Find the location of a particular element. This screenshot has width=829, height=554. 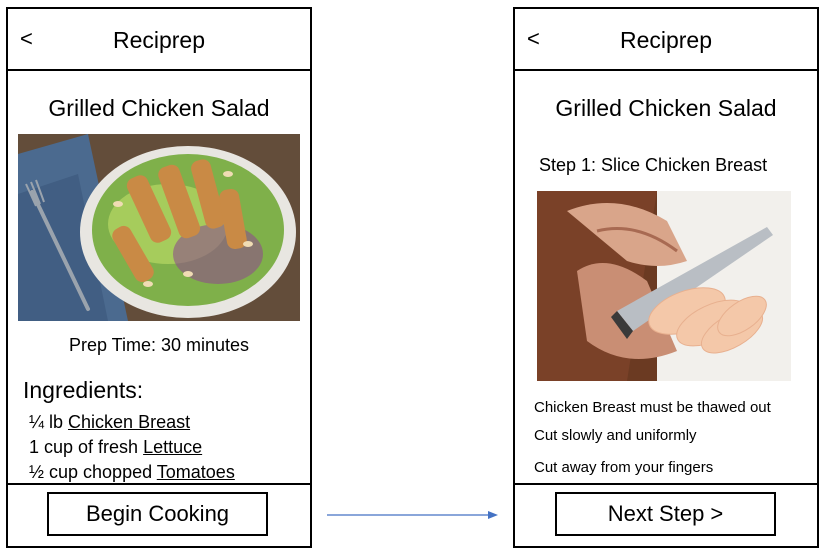

step-title: Step 1: Slice Chicken Breast is located at coordinates (653, 165).